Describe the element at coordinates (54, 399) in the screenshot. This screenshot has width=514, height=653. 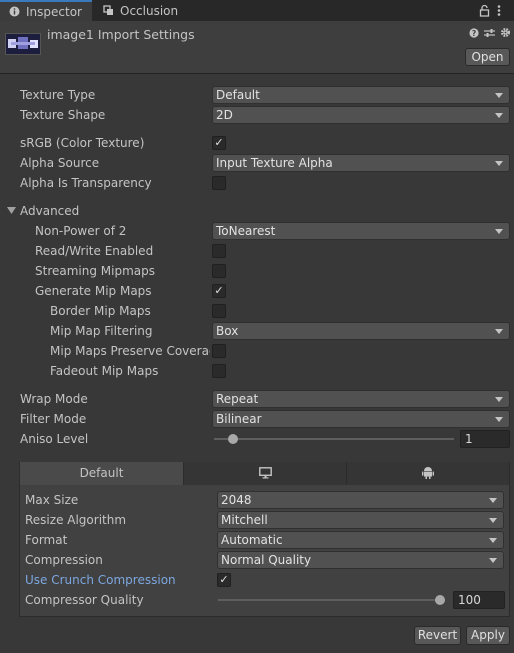
I see `wrap-mode-label: Wrap Mode` at that location.